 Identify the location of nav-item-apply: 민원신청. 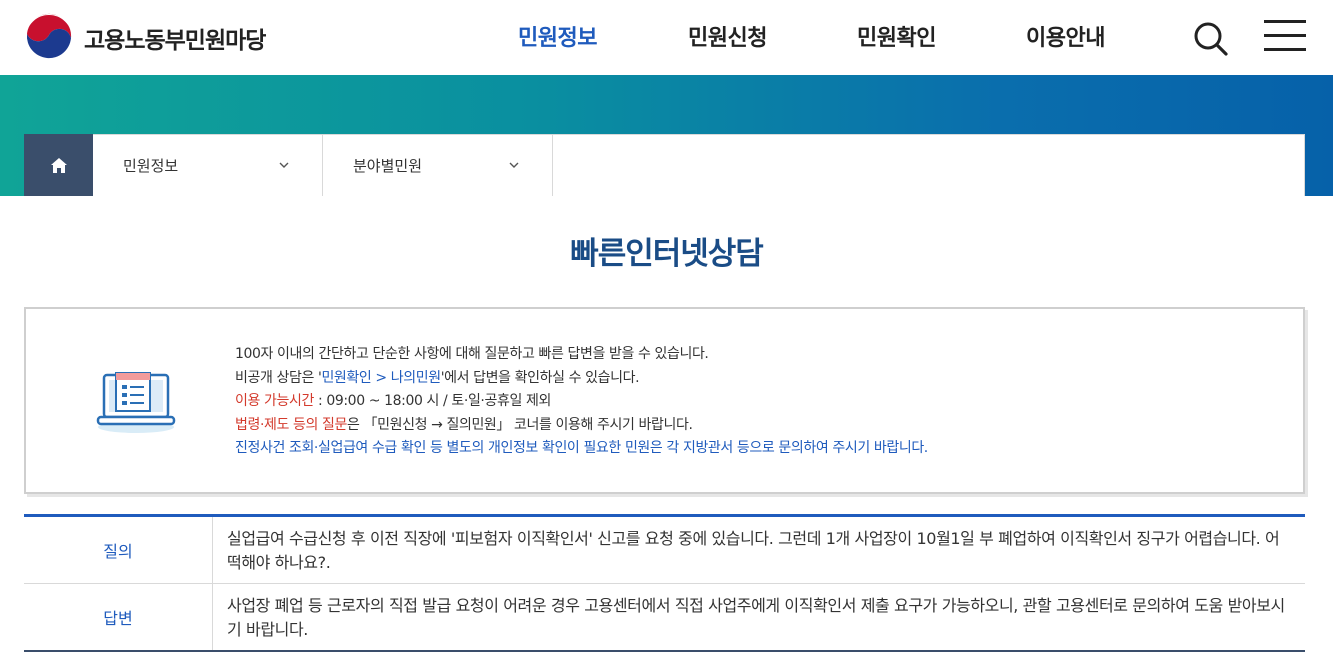
(727, 36).